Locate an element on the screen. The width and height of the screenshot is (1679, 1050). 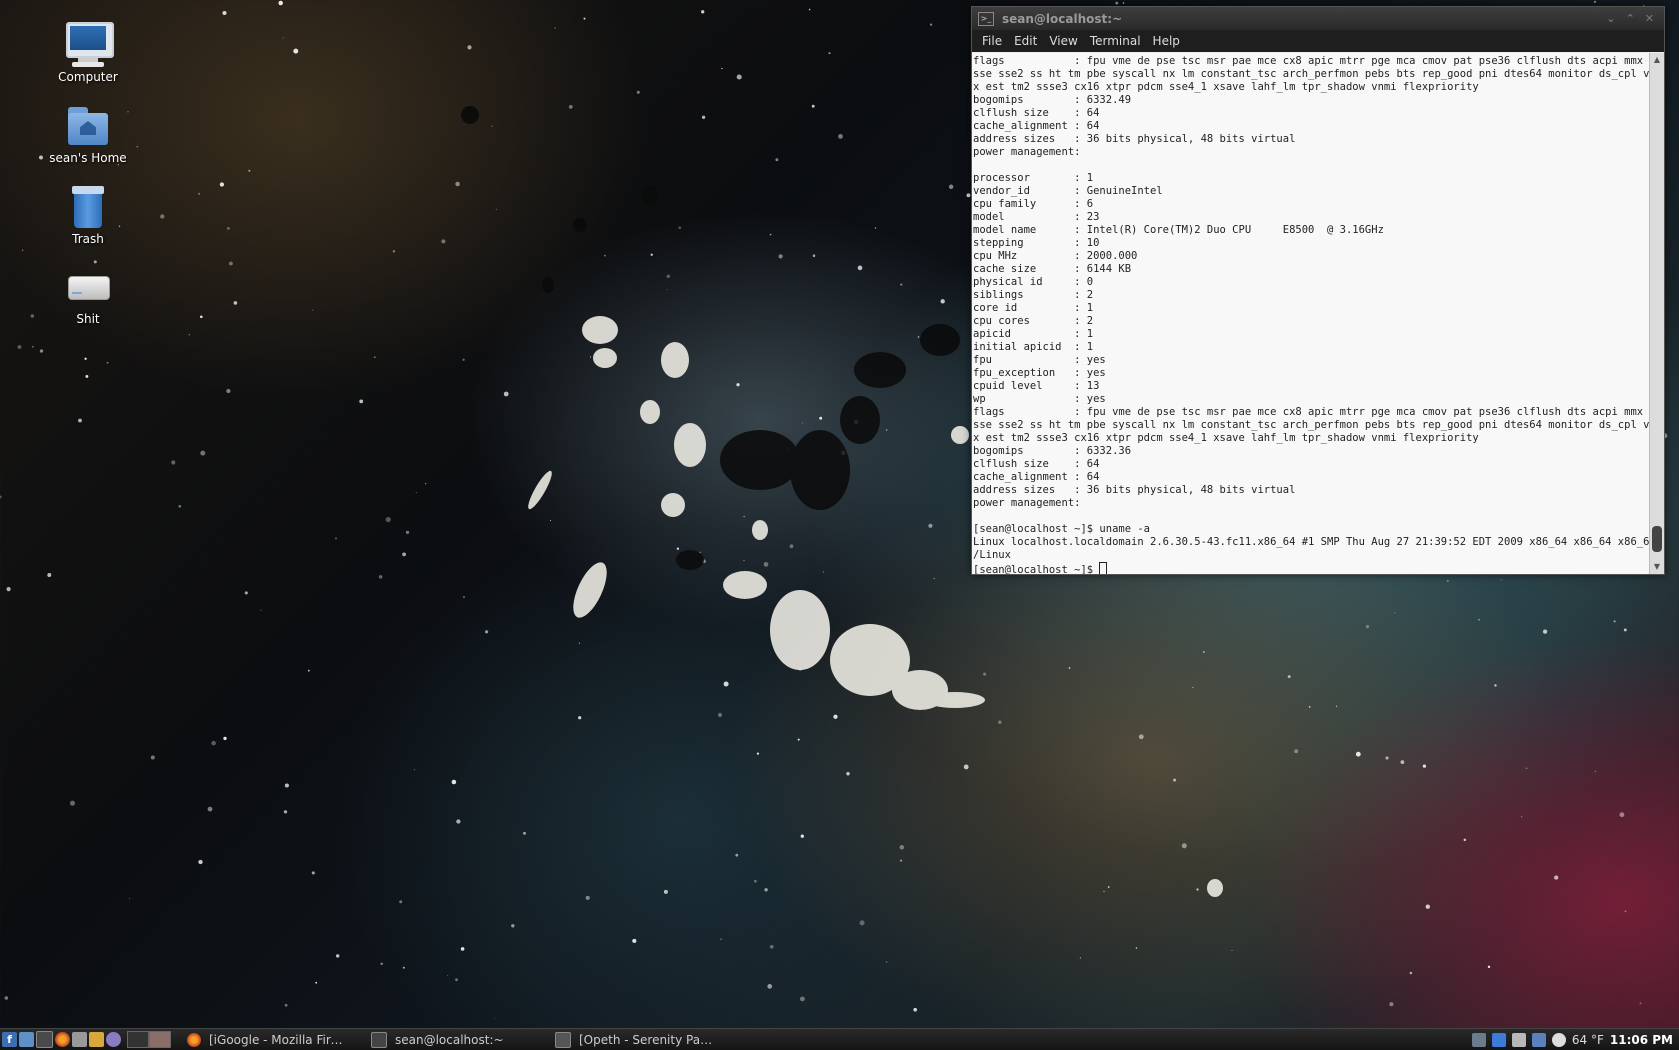
task-terminal: sean@localhost:~ is located at coordinates (451, 1039).